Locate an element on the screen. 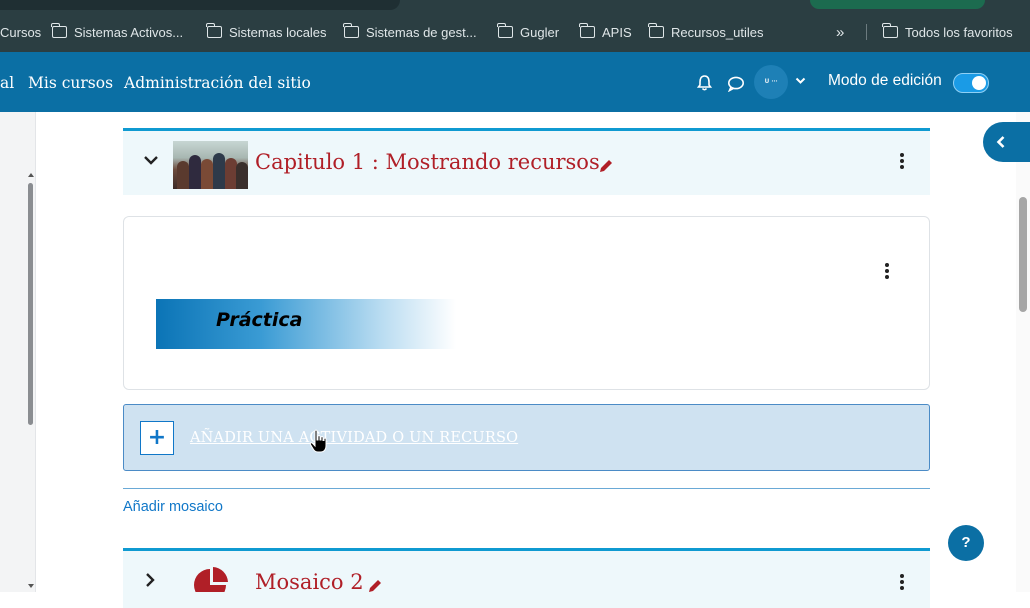 The width and height of the screenshot is (1030, 608). pie-chart-icon is located at coordinates (211, 579).